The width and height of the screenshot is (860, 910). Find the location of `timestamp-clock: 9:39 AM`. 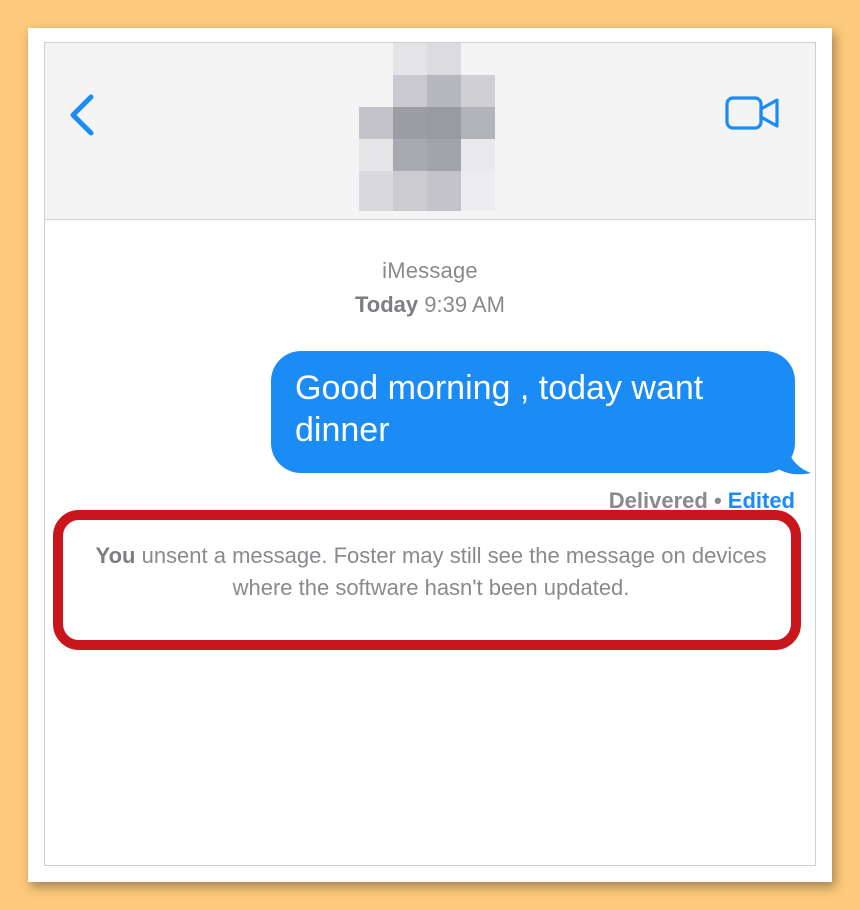

timestamp-clock: 9:39 AM is located at coordinates (464, 304).